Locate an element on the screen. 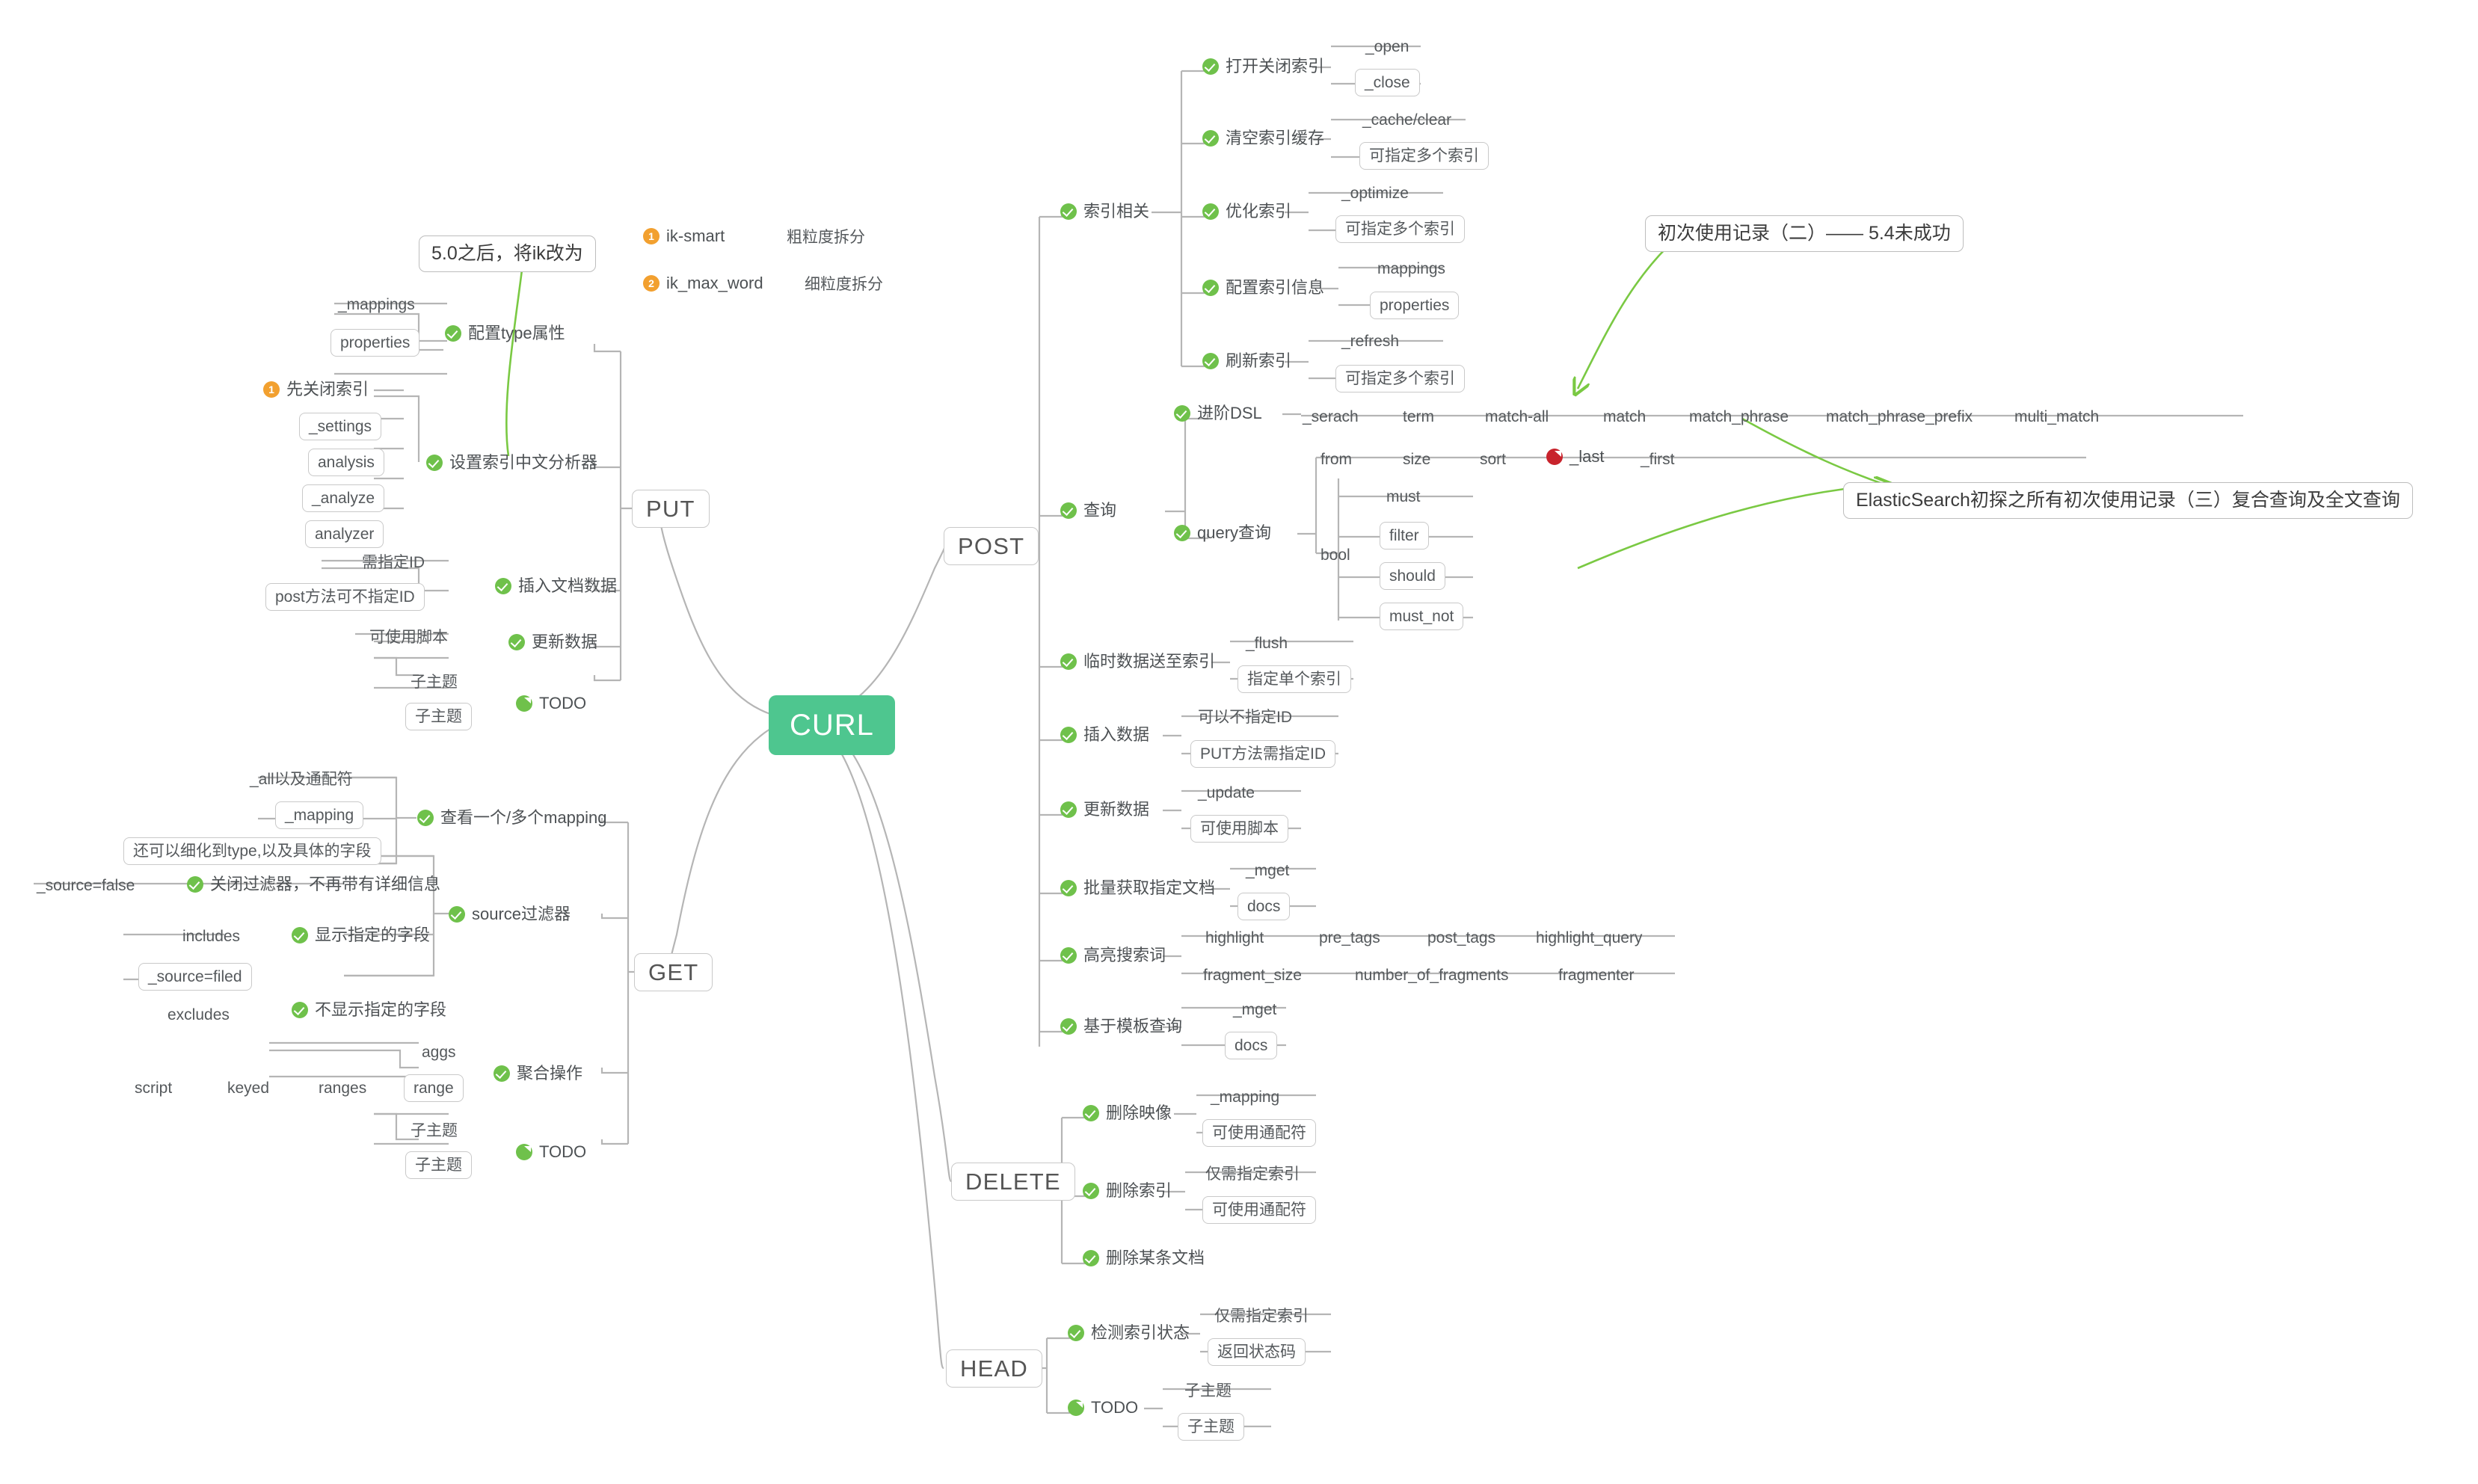 The image size is (2478, 1484). topic-put-todo: TODO is located at coordinates (551, 703).